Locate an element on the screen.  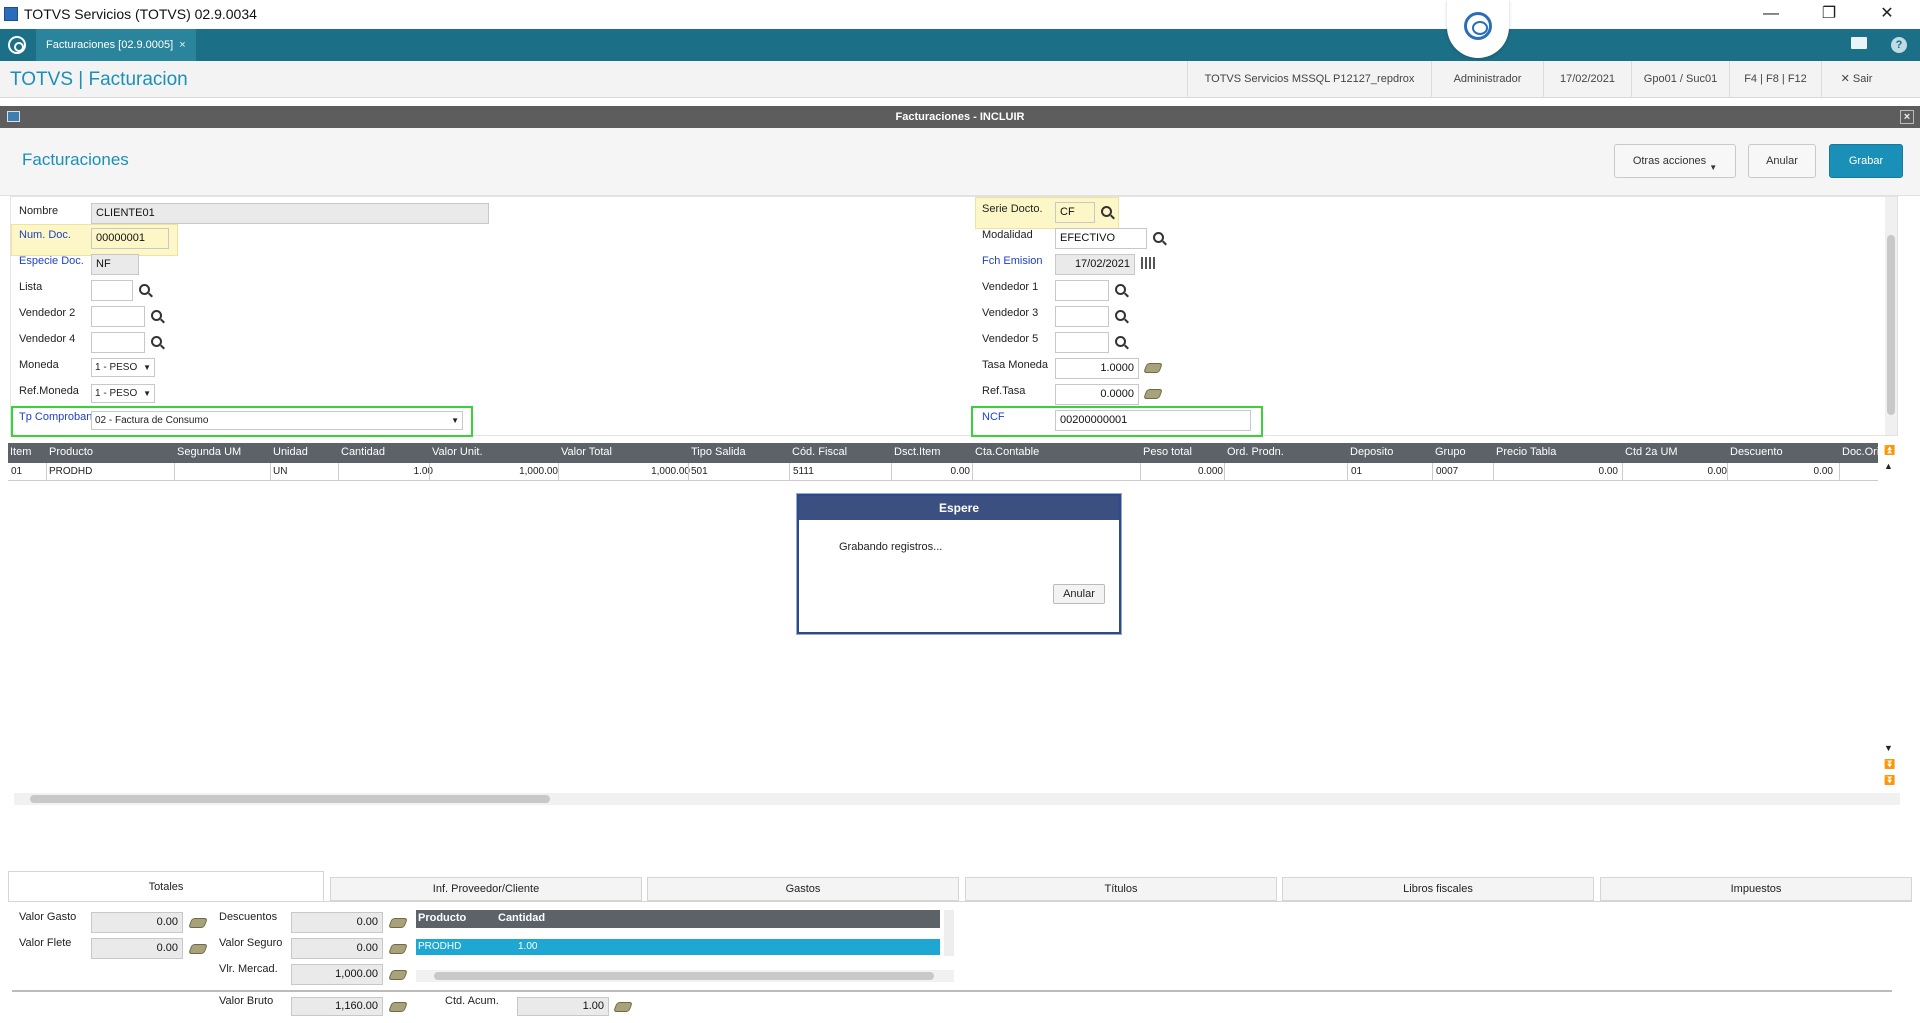
tab-facturaciones: Facturaciones [02.9.0005] × is located at coordinates (116, 45).